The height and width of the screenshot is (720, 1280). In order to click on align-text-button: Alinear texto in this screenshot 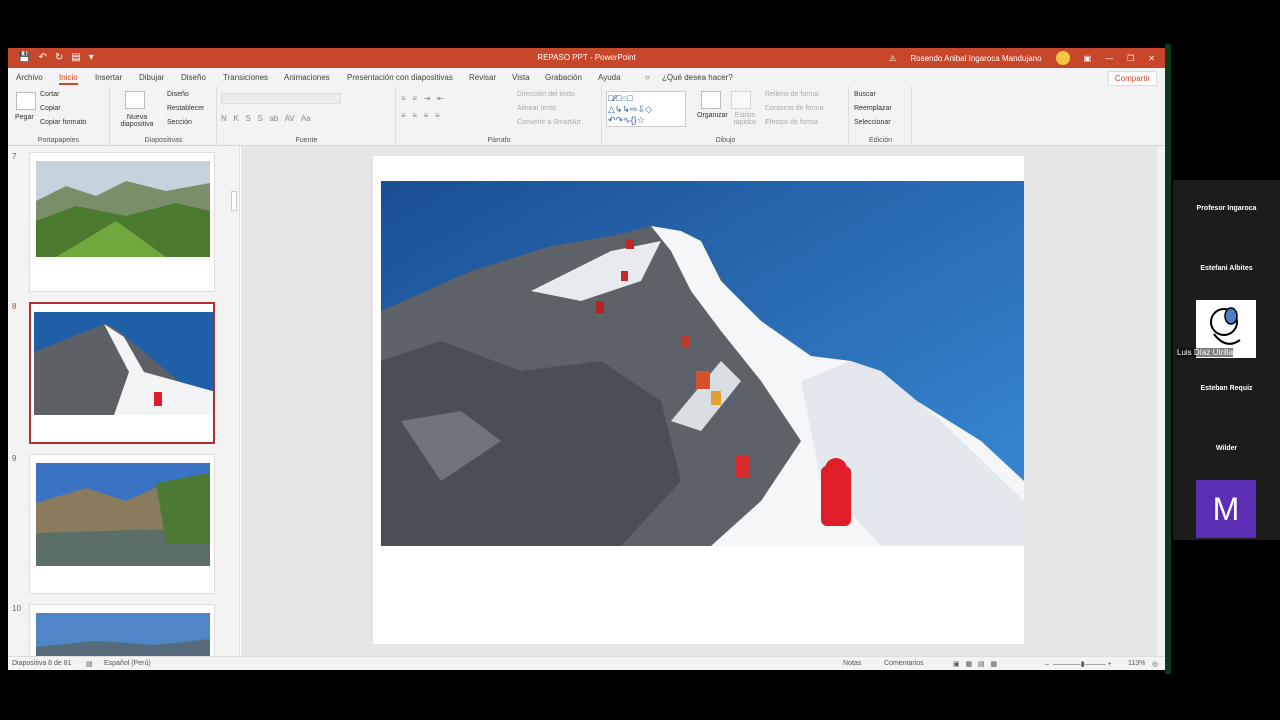, I will do `click(536, 108)`.